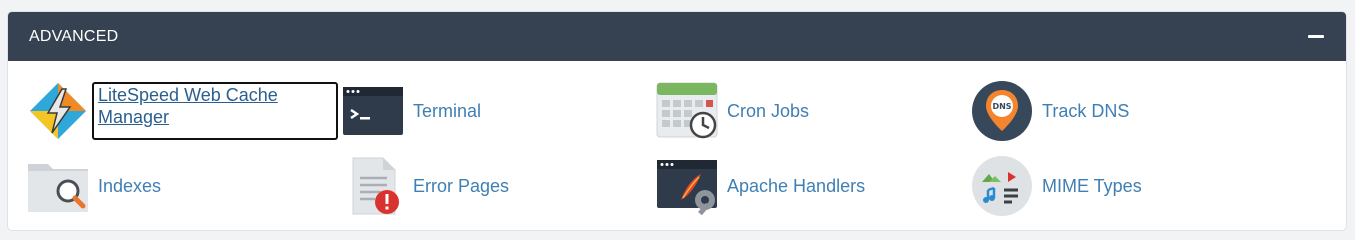 This screenshot has width=1355, height=240. Describe the element at coordinates (411, 111) in the screenshot. I see `item-terminal: Terminal` at that location.